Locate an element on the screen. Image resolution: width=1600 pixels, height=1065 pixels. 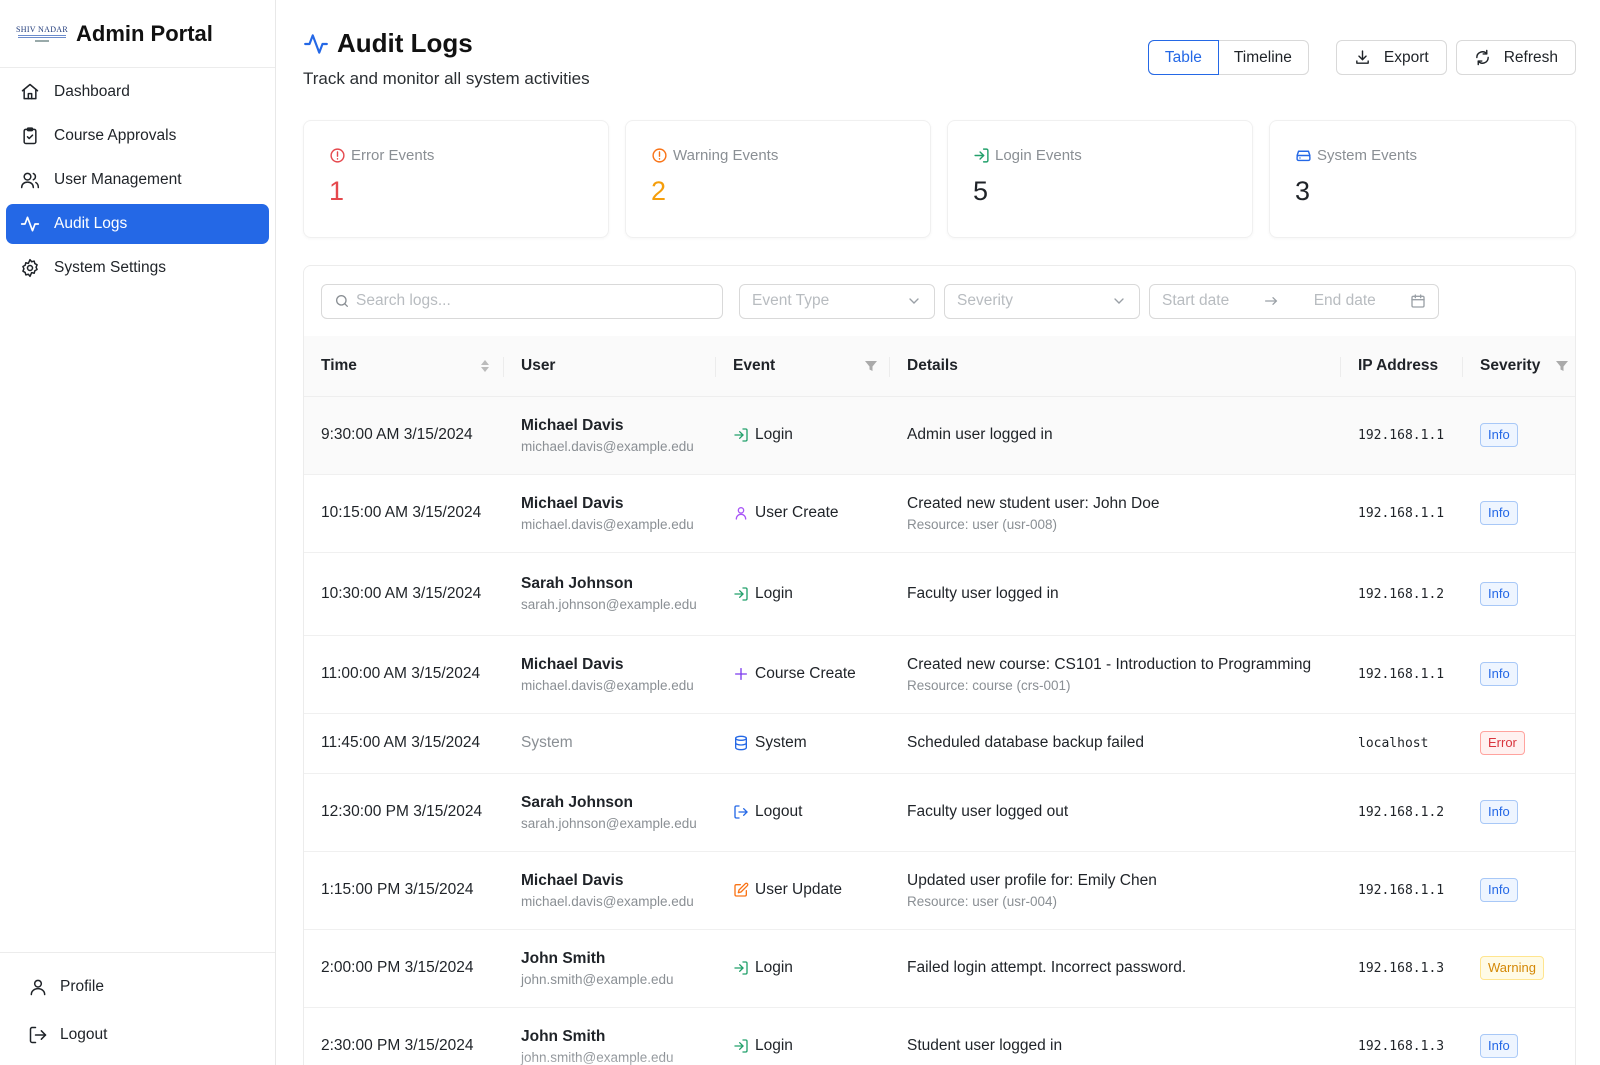
export-button: Export is located at coordinates (1391, 57).